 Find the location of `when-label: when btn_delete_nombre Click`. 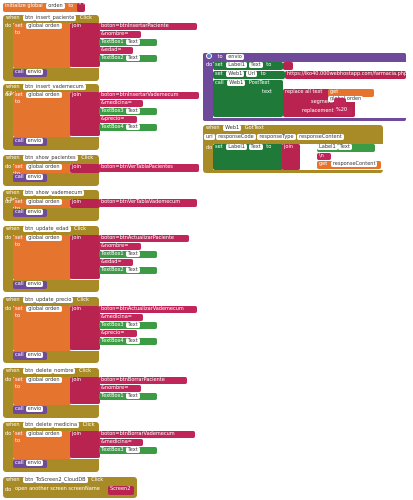

when-label: when btn_delete_nombre Click is located at coordinates (48, 371).